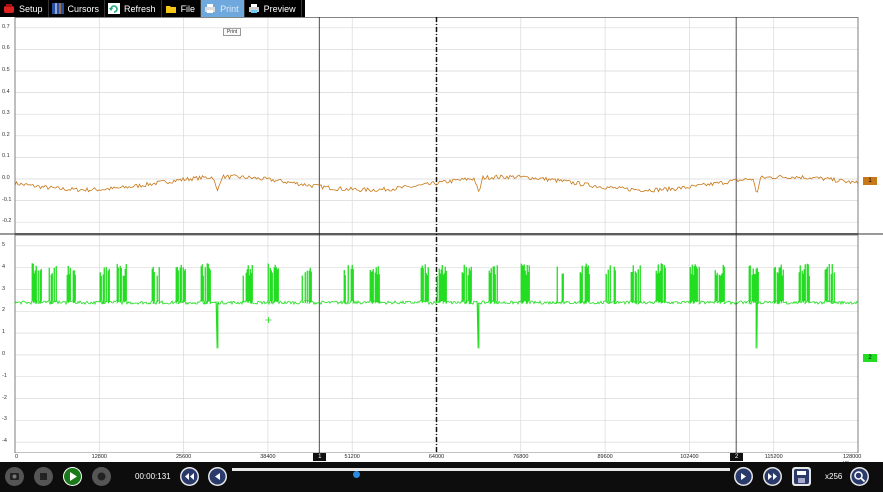 The height and width of the screenshot is (492, 883). I want to click on x-tick-label: 115200, so click(773, 457).